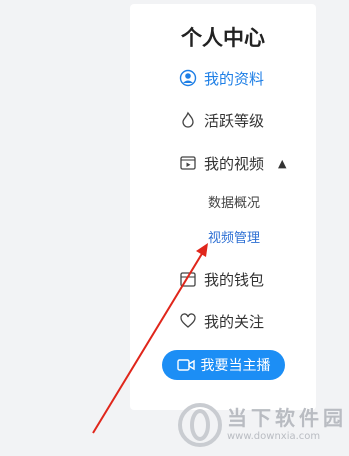  I want to click on watermark-logo-icon, so click(200, 425).